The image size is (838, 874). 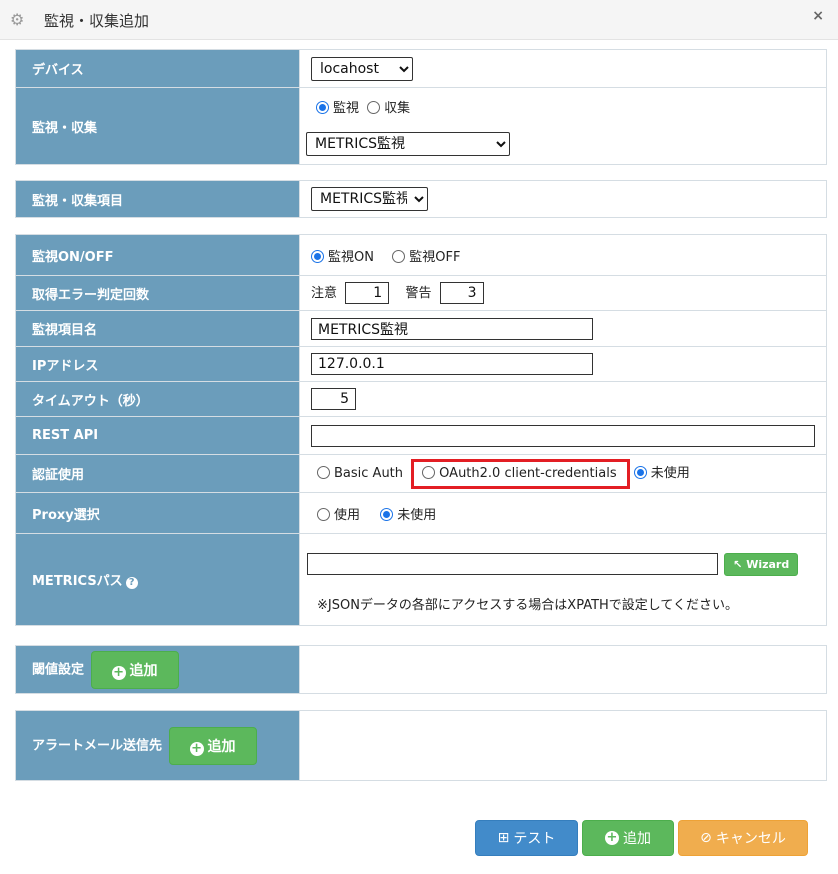 What do you see at coordinates (452, 364) in the screenshot?
I see `ip-input` at bounding box center [452, 364].